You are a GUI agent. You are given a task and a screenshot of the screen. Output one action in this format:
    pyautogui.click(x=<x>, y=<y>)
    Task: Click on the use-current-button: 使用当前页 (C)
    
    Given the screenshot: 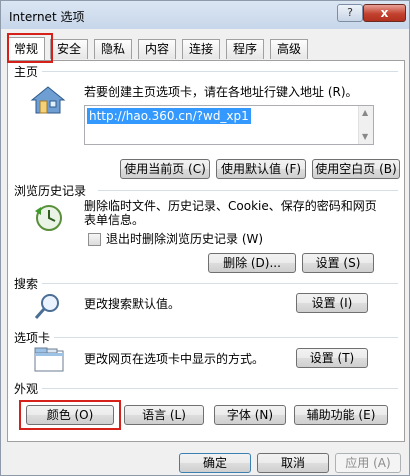 What is the action you would take?
    pyautogui.click(x=165, y=169)
    